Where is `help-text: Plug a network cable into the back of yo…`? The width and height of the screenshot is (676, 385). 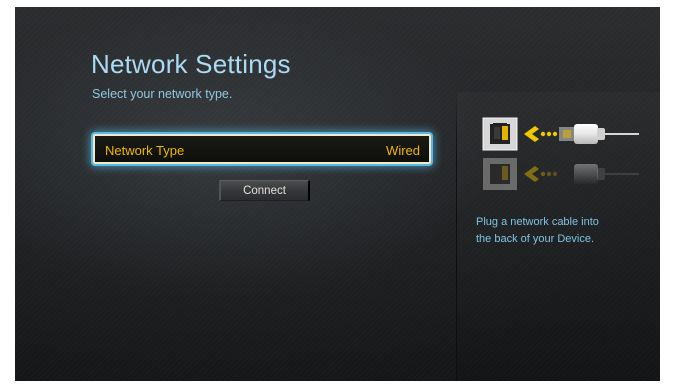
help-text: Plug a network cable into the back of yo… is located at coordinates (561, 231).